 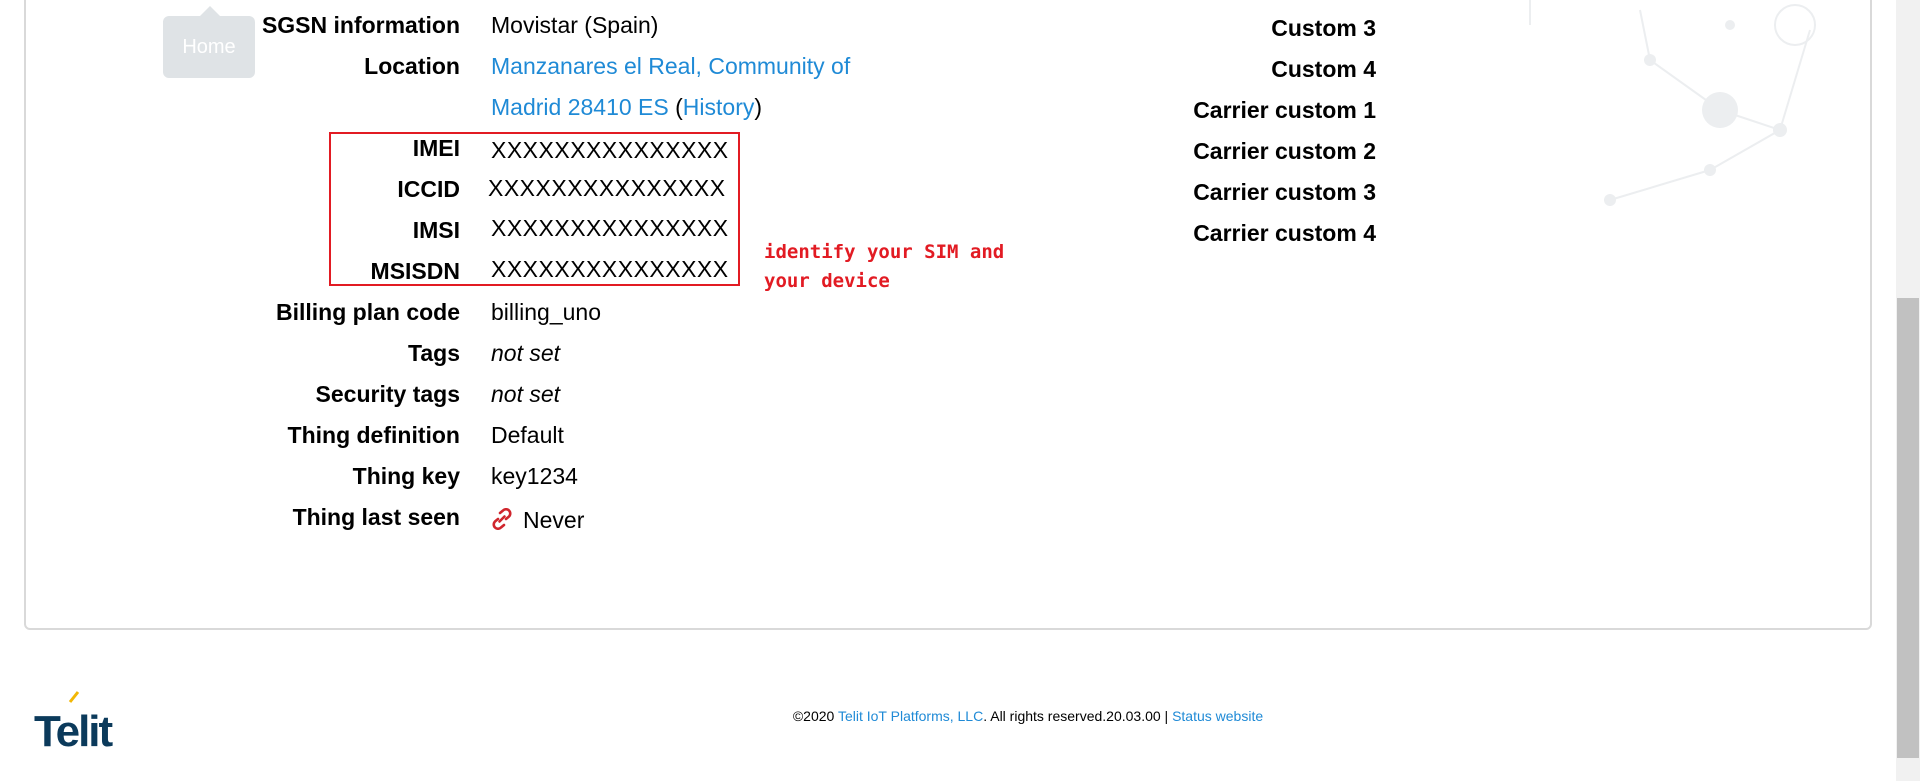 I want to click on thing-key-label: Thing key, so click(x=406, y=476).